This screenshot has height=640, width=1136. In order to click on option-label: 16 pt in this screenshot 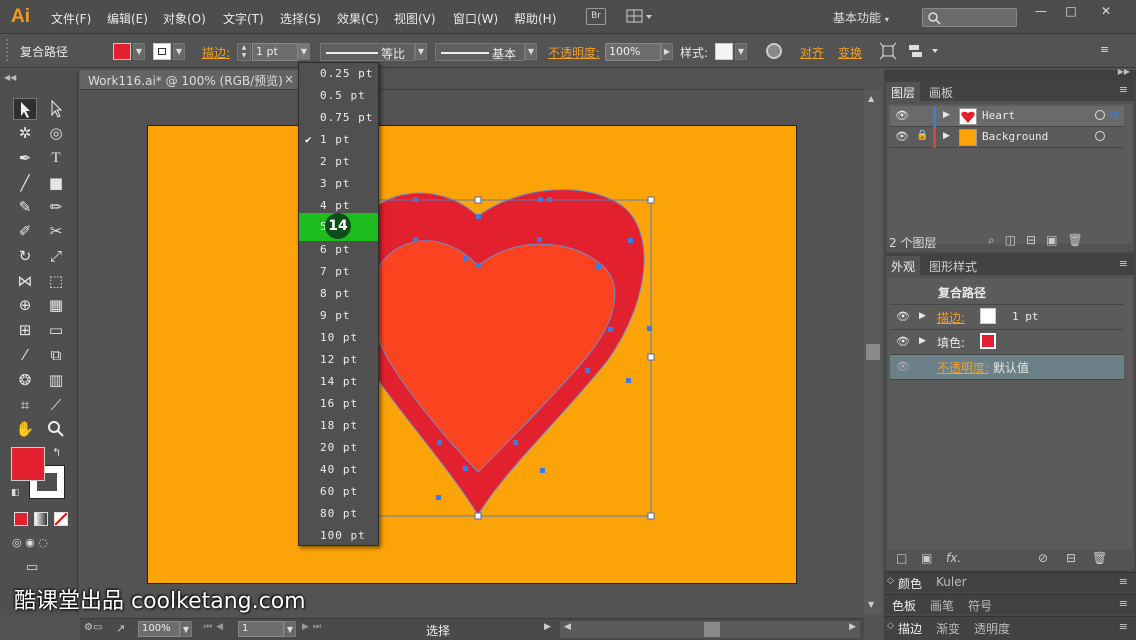, I will do `click(339, 403)`.